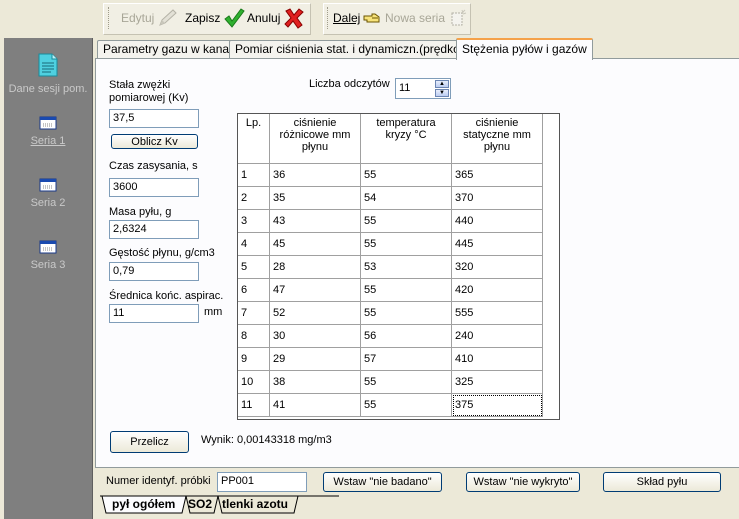 This screenshot has height=519, width=739. What do you see at coordinates (382, 482) in the screenshot?
I see `insert-not-tested-button: Wstaw "nie badano"` at bounding box center [382, 482].